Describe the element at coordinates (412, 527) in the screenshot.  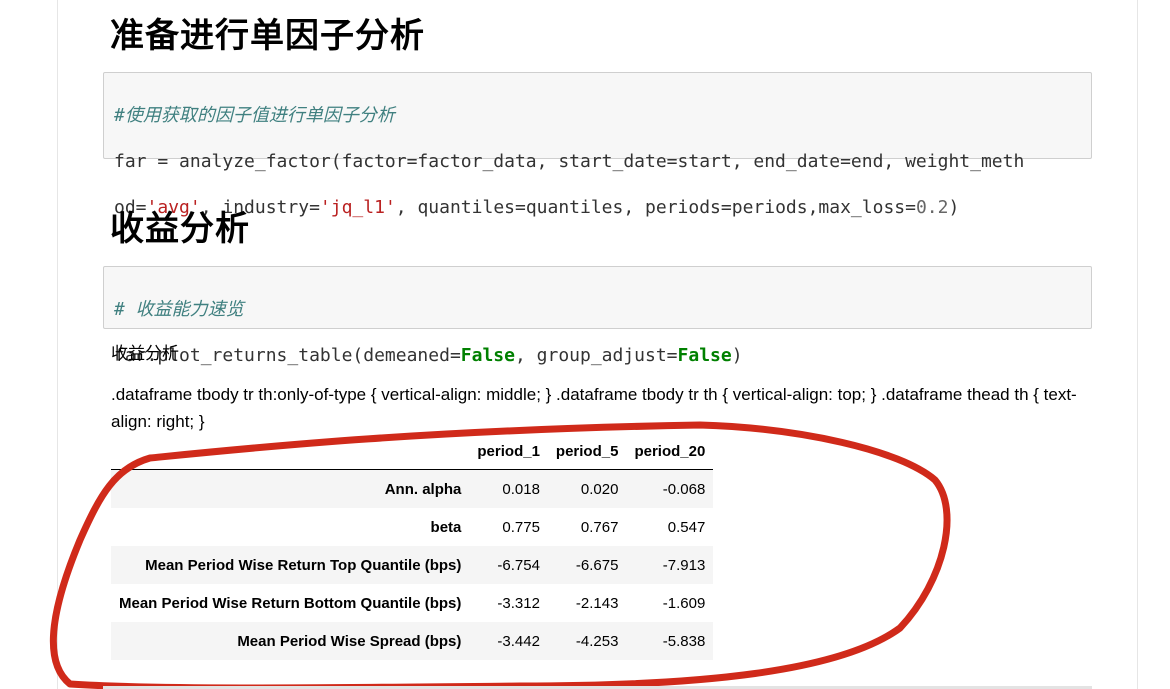
I see `table-row: beta 0.775 0.767 0.547` at that location.